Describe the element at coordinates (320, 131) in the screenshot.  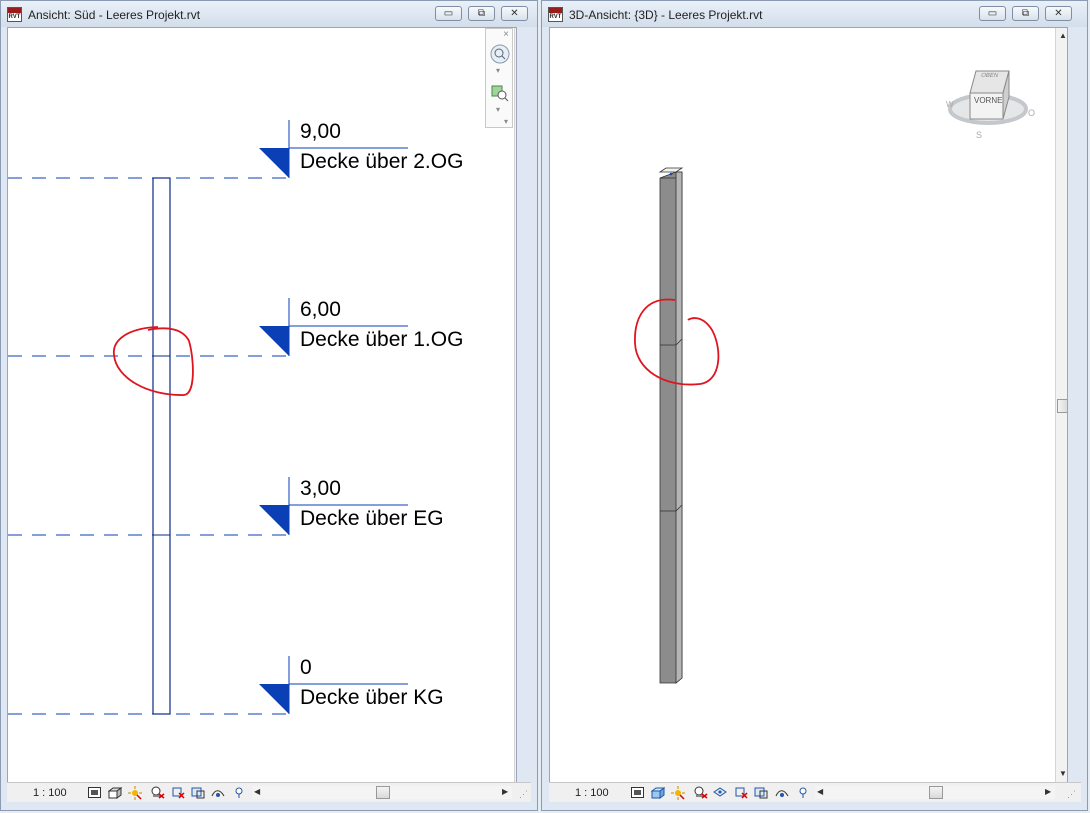
I see `level-elevation: 9,00` at that location.